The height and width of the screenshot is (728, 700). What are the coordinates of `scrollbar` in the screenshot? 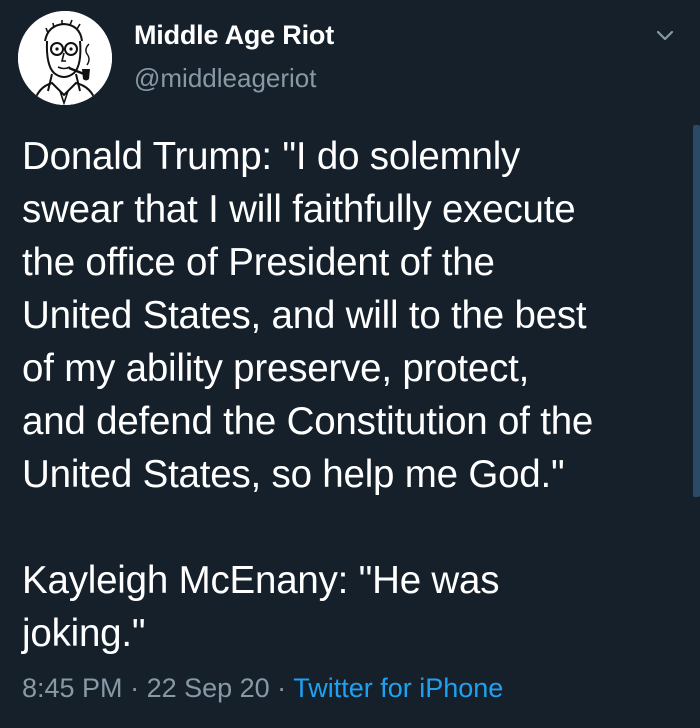 It's located at (696, 311).